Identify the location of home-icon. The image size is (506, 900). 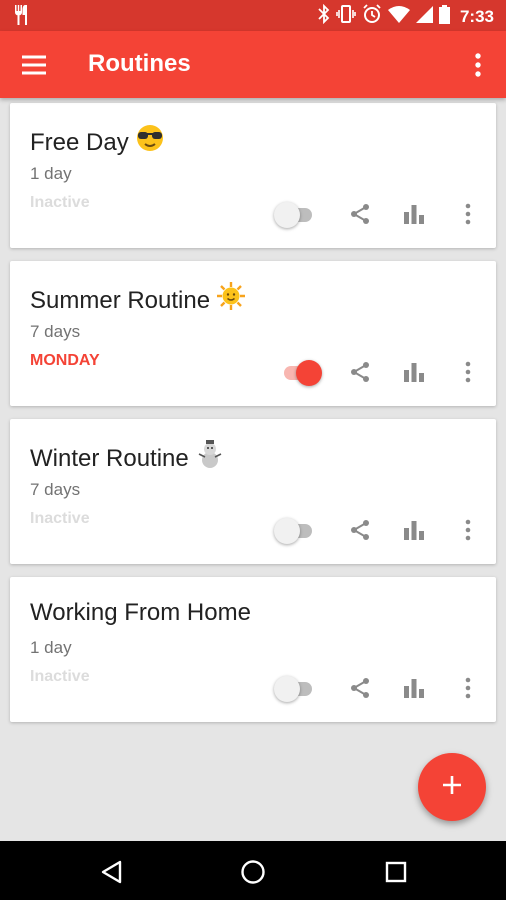
(253, 872).